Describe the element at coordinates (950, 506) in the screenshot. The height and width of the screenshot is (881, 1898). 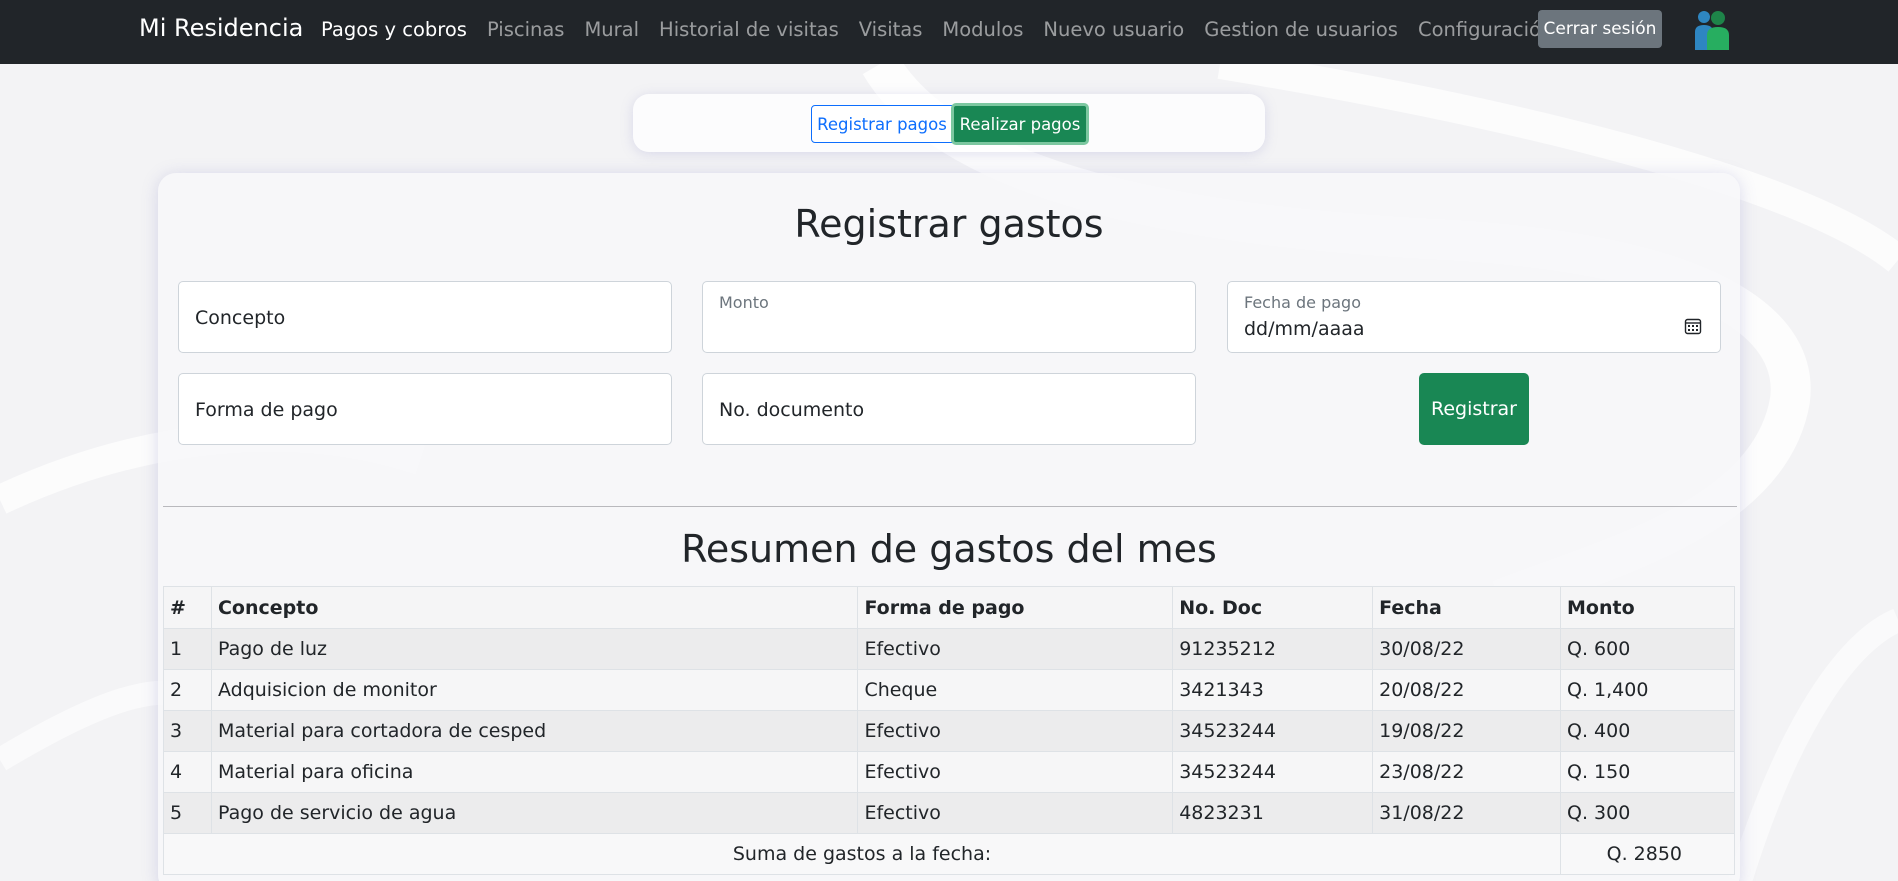
I see `section-divider` at that location.